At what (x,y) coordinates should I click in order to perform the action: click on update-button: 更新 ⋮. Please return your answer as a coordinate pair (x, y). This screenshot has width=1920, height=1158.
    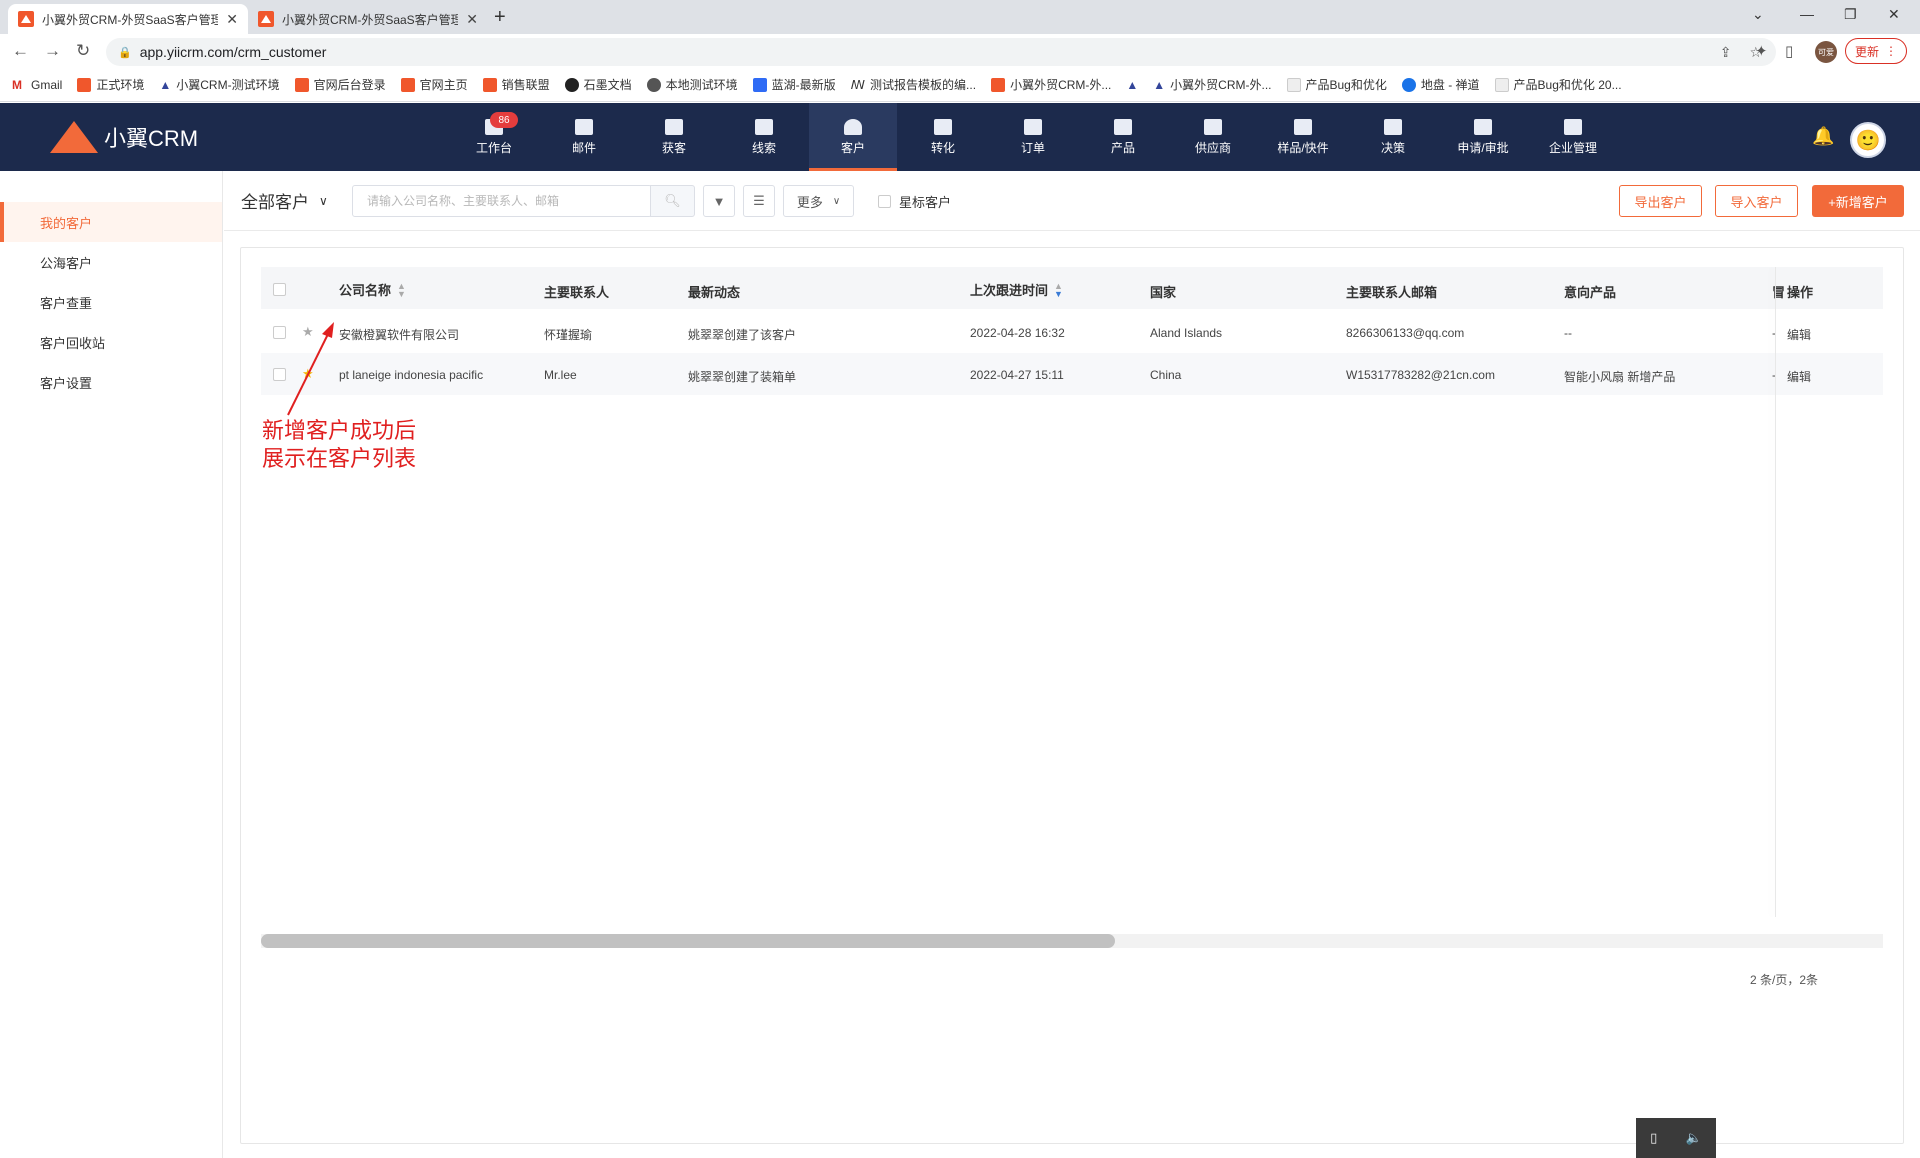
    Looking at the image, I should click on (1876, 51).